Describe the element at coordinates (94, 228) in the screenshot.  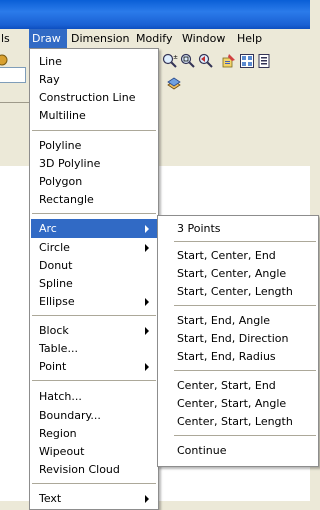
I see `menu-item-arc: Arc` at that location.